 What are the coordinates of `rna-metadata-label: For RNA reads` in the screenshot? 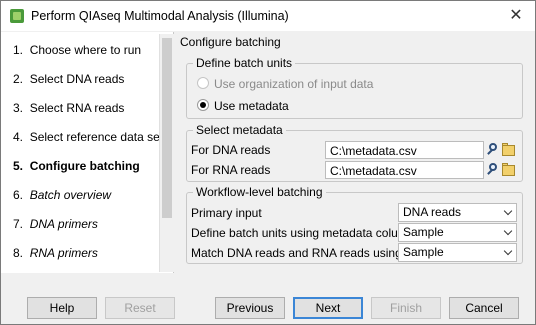 It's located at (231, 170).